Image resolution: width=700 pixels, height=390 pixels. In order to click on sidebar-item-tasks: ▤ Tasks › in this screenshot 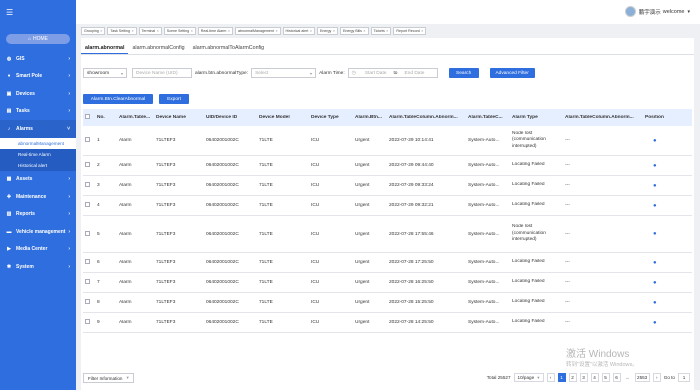, I will do `click(38, 112)`.